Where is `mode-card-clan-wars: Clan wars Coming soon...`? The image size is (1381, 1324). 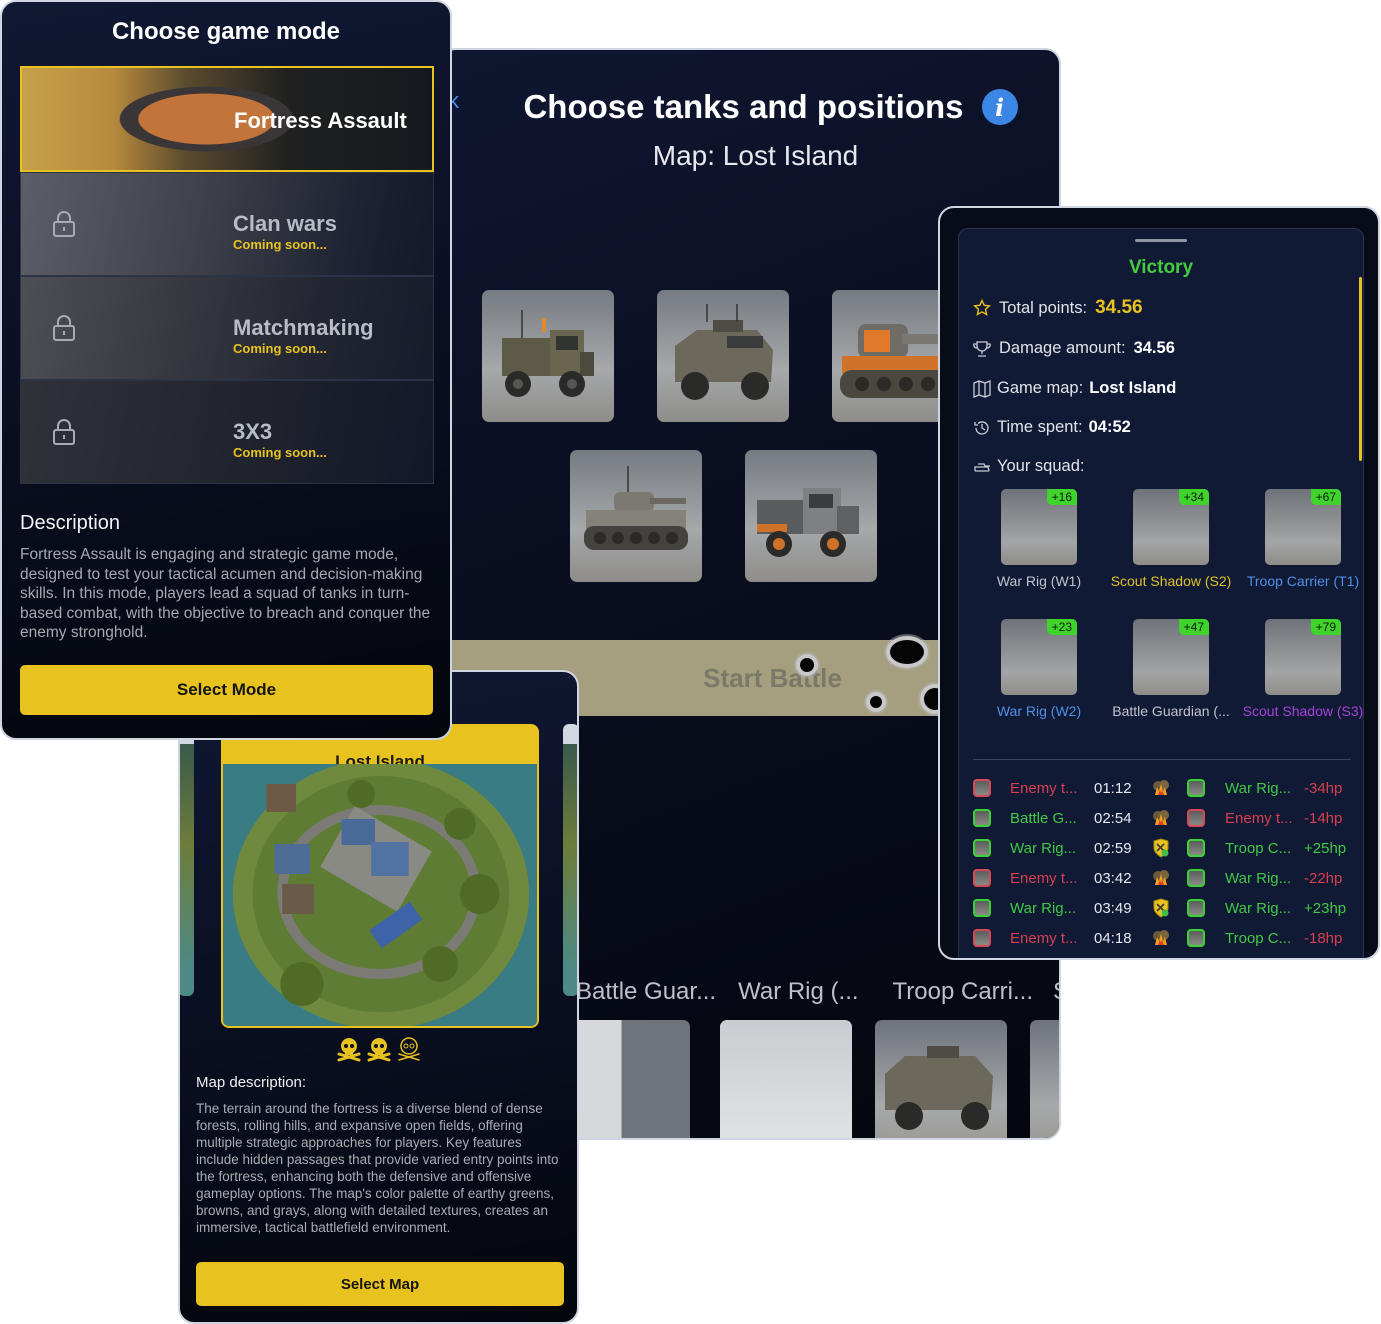
mode-card-clan-wars: Clan wars Coming soon... is located at coordinates (227, 224).